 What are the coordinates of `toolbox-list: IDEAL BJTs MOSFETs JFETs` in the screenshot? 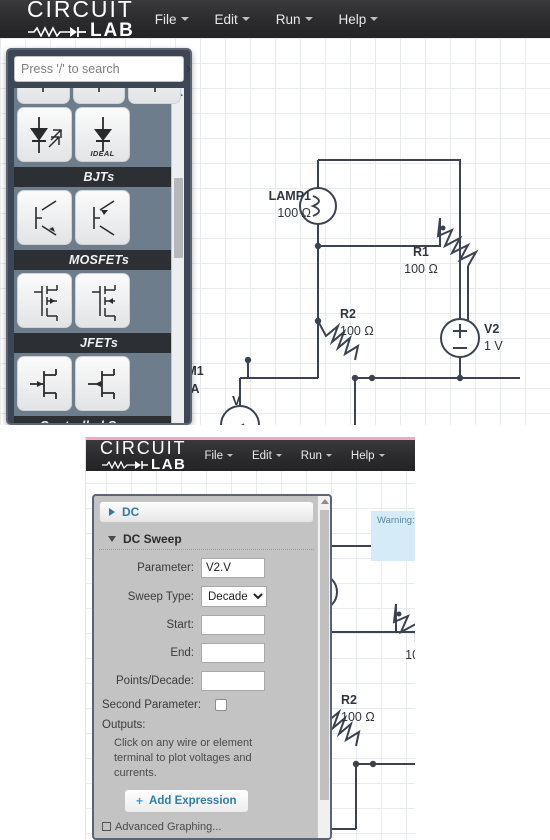 It's located at (99, 255).